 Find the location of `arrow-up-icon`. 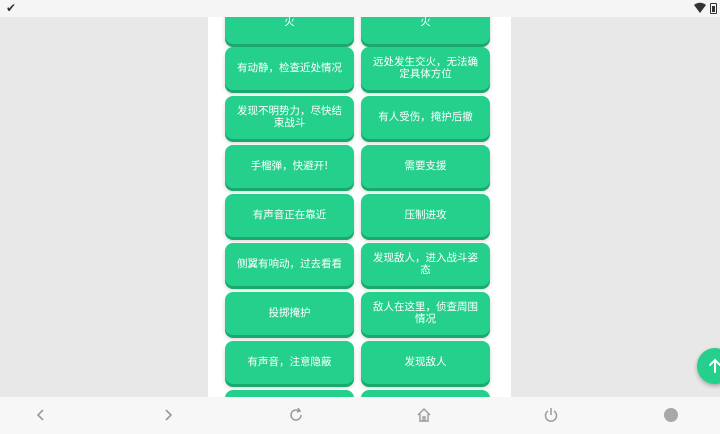

arrow-up-icon is located at coordinates (714, 365).